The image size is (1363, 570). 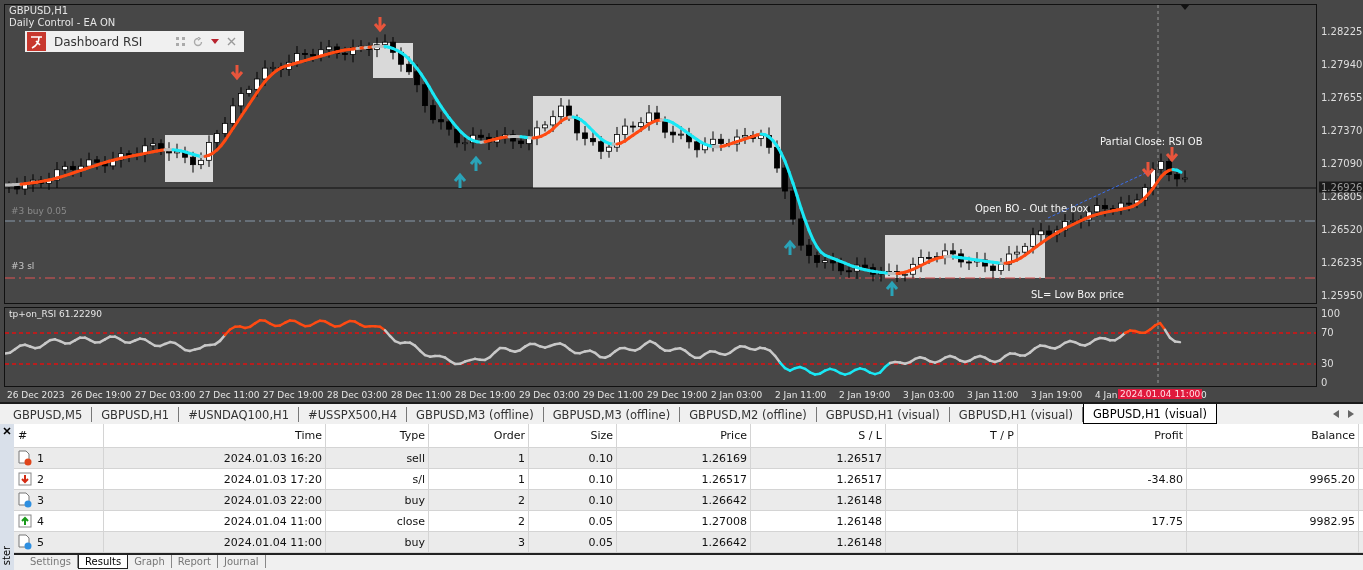 What do you see at coordinates (229, 395) in the screenshot?
I see `time-axis-label: 27 Dec 11:00` at bounding box center [229, 395].